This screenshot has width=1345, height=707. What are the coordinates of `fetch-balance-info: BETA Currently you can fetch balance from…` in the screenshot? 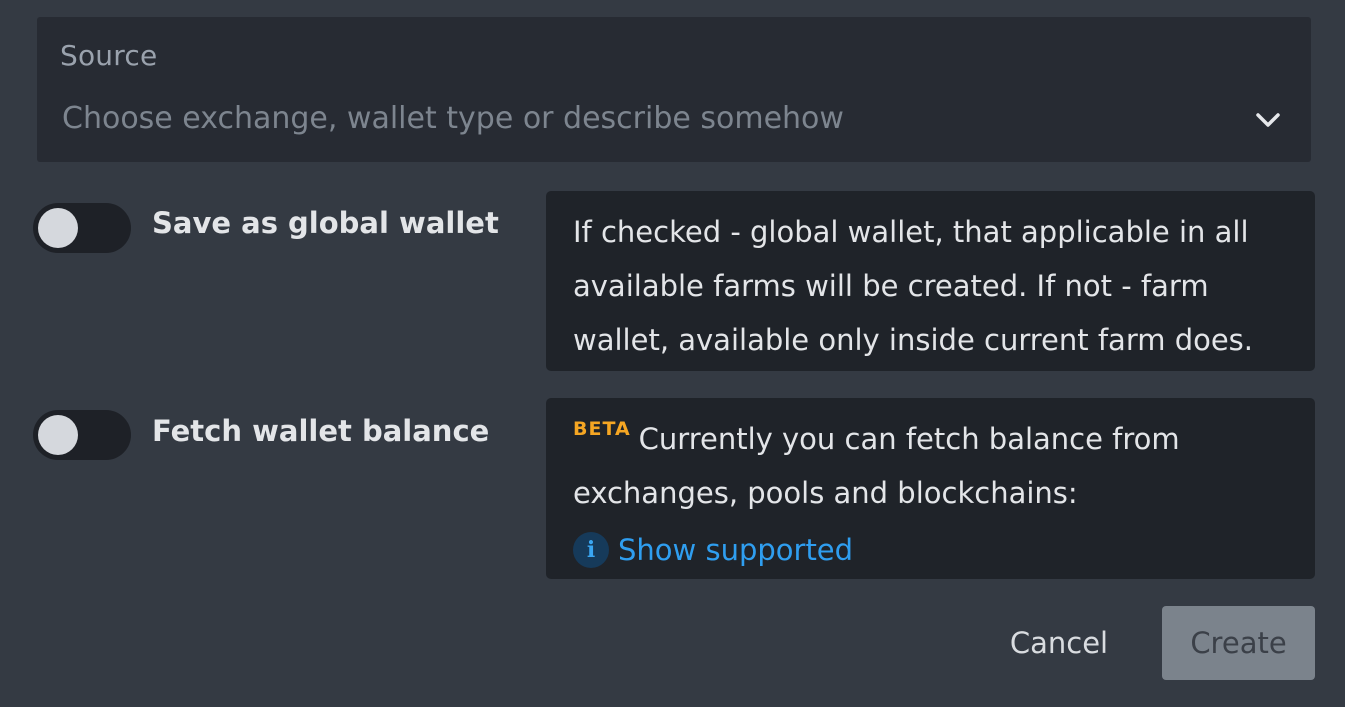 It's located at (930, 488).